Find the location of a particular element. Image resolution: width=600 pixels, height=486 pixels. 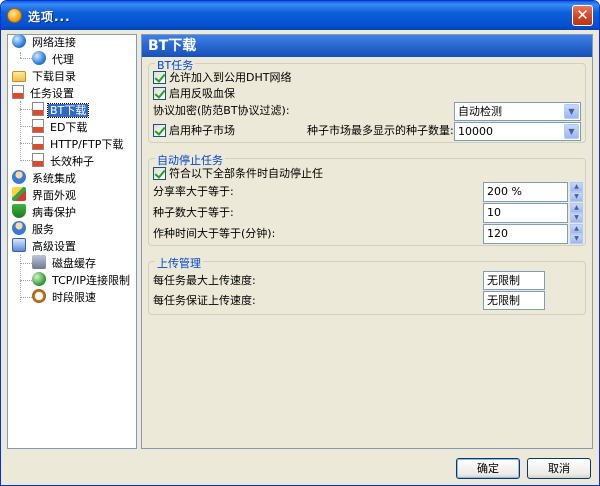

seed-max-label: 种子市场最多显示的种子数量: is located at coordinates (380, 130).